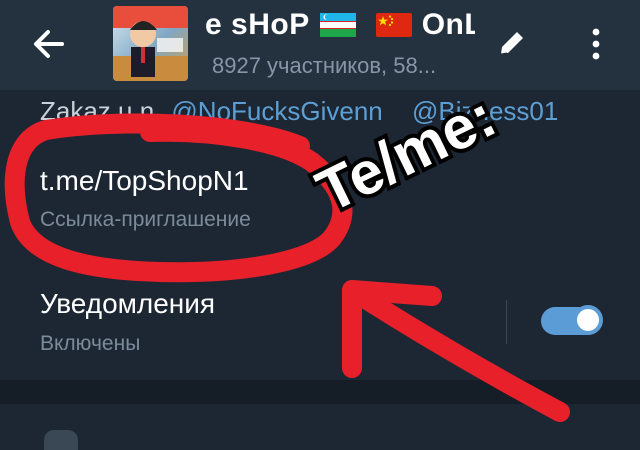 This screenshot has width=640, height=450. Describe the element at coordinates (456, 351) in the screenshot. I see `red-arrow-annotation` at that location.